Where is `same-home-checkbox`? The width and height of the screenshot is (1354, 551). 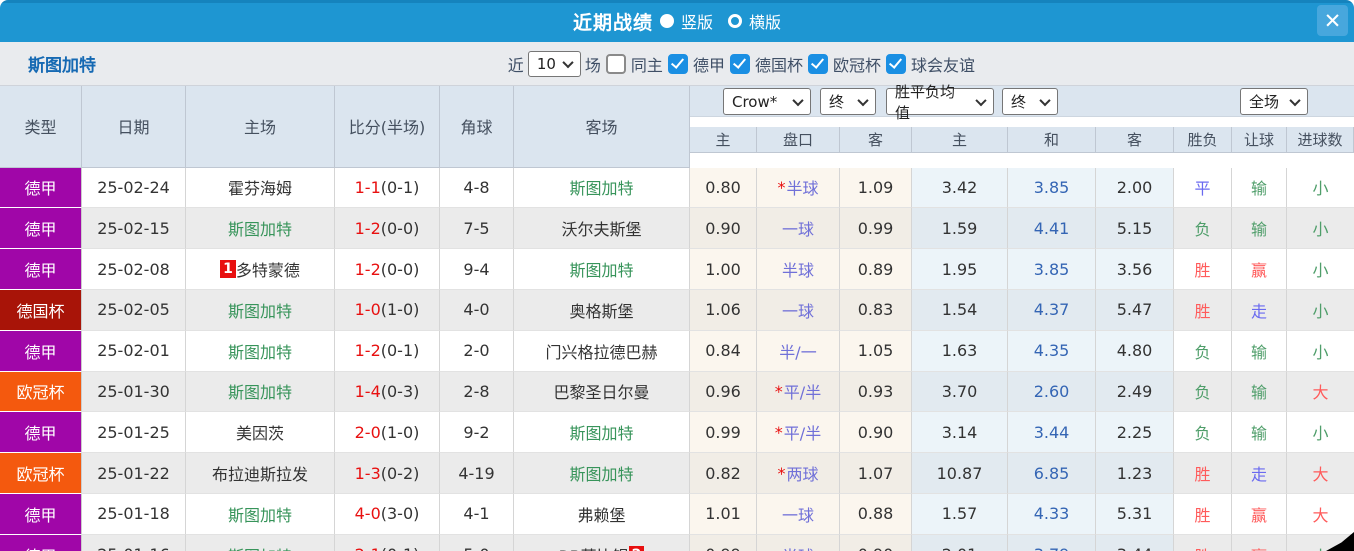
same-home-checkbox is located at coordinates (615, 63).